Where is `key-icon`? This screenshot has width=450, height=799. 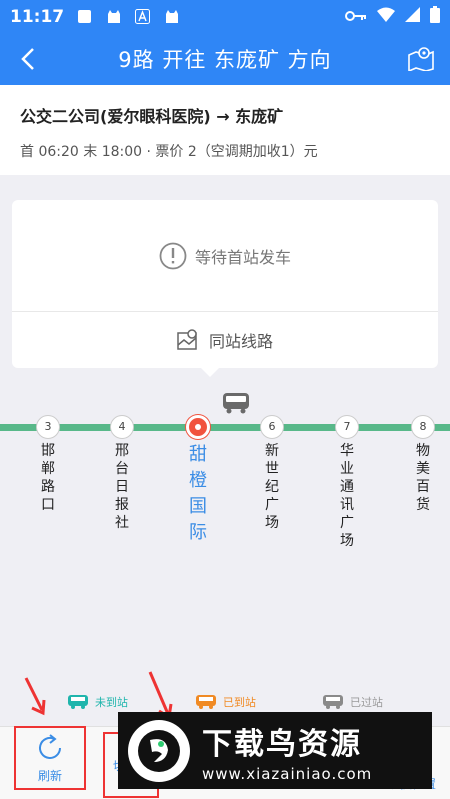
key-icon is located at coordinates (356, 16).